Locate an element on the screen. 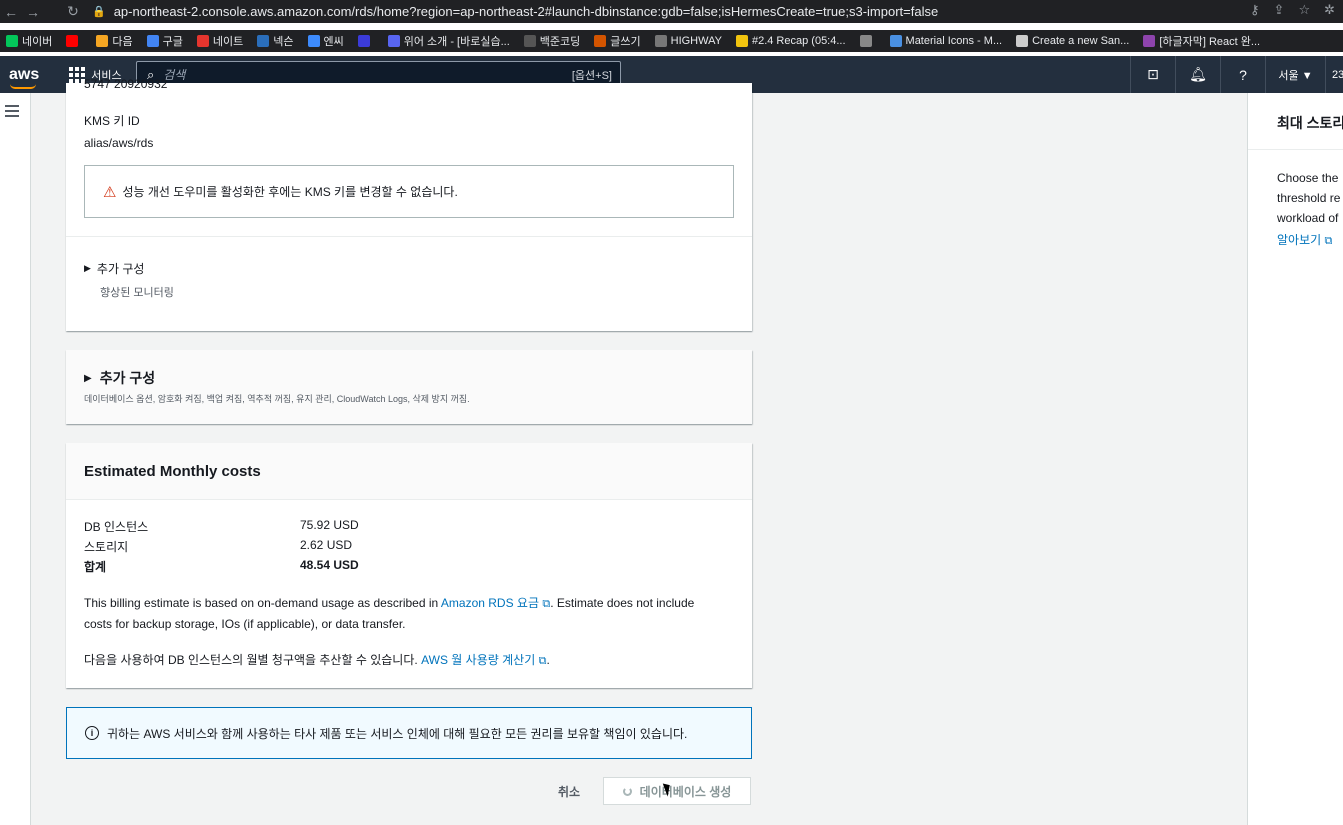  bookmark-item: 엔씨 is located at coordinates (325, 41).